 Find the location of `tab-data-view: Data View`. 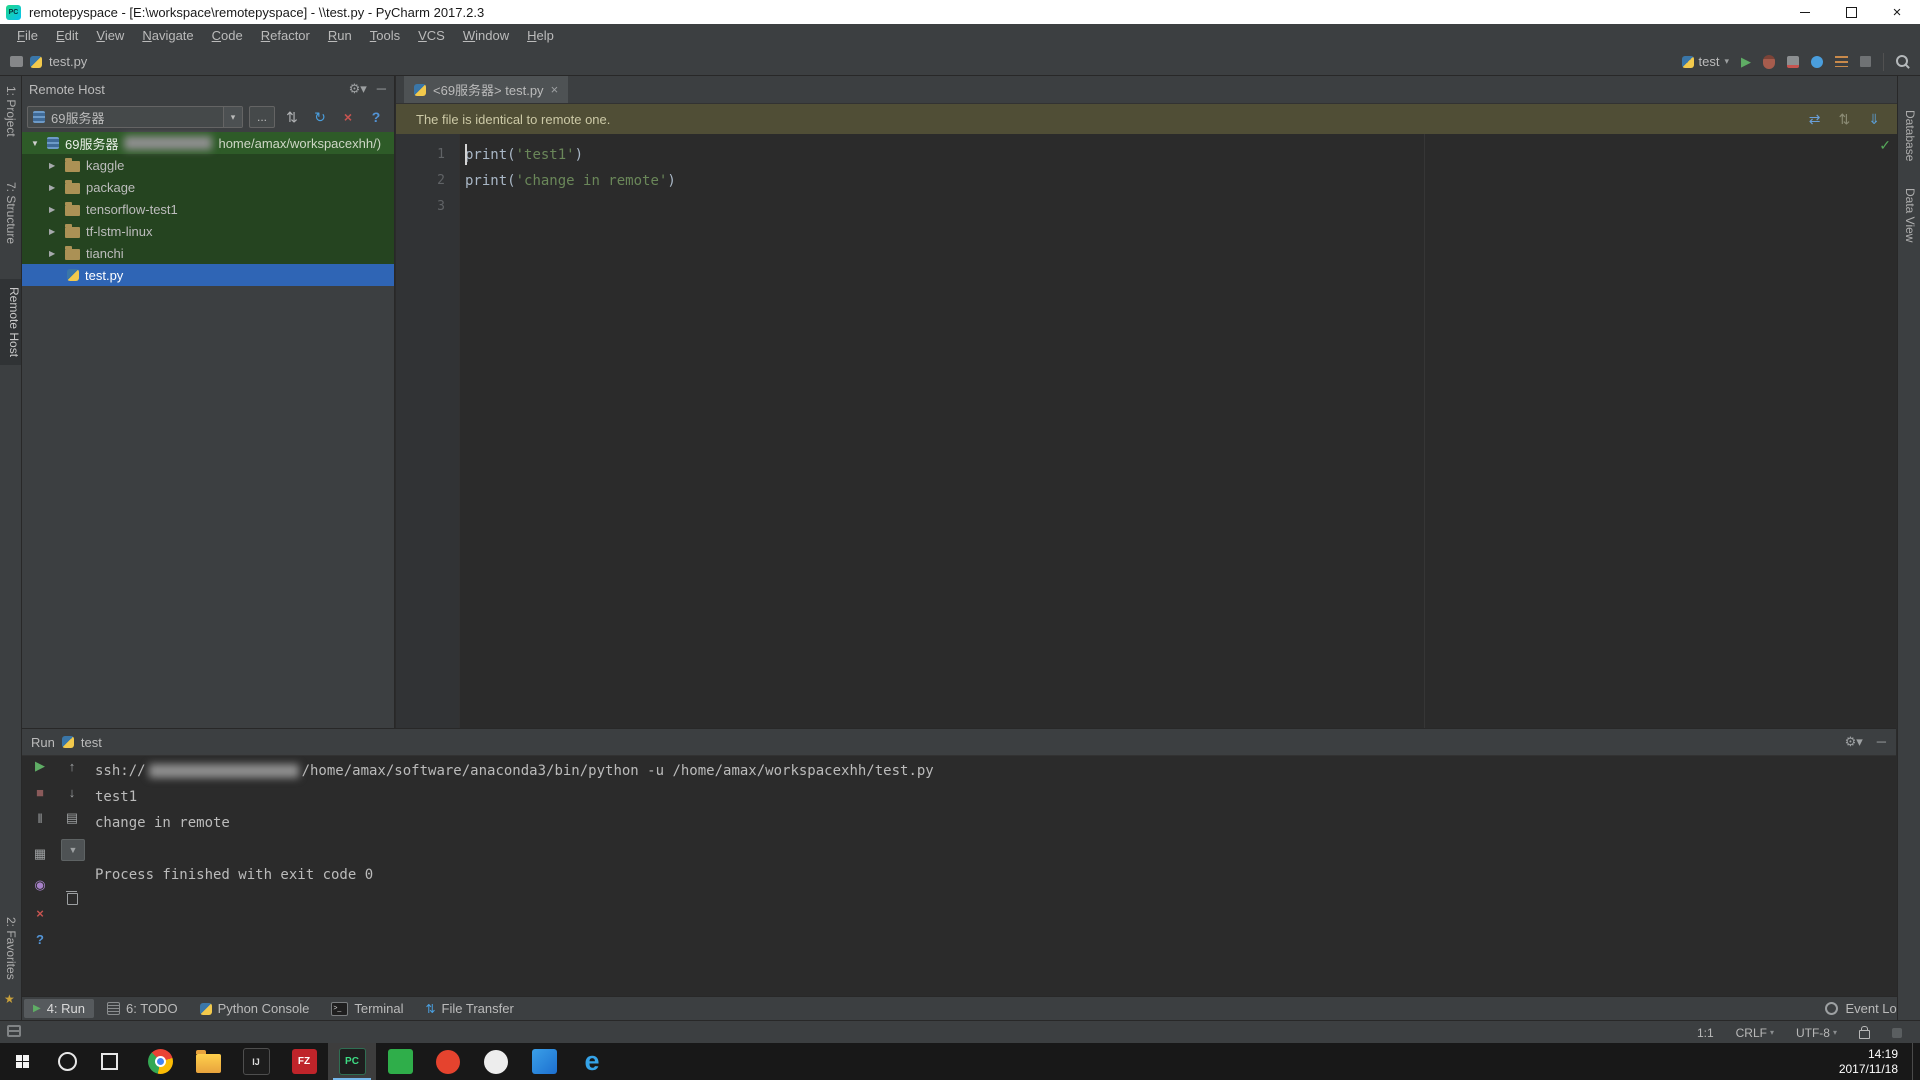

tab-data-view: Data View is located at coordinates (1910, 215).